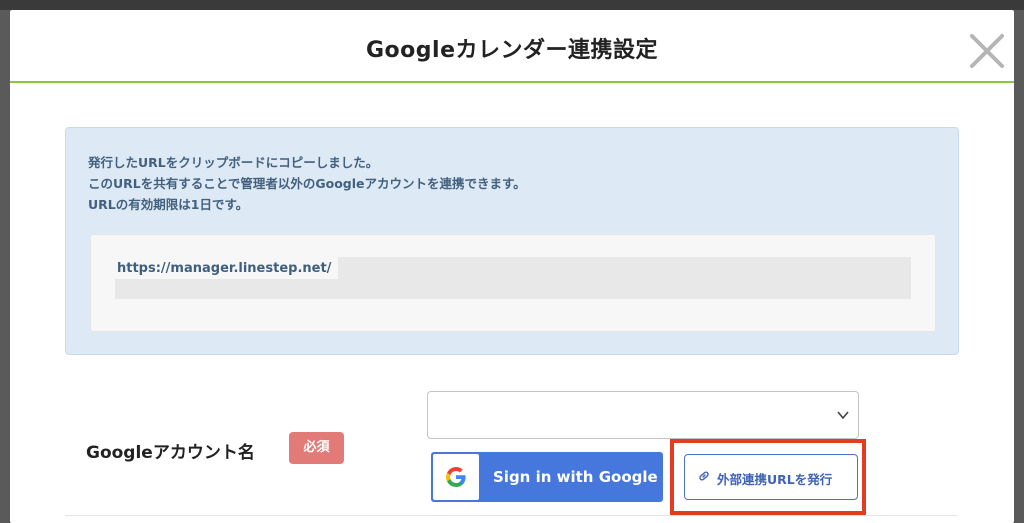  I want to click on close-icon, so click(987, 51).